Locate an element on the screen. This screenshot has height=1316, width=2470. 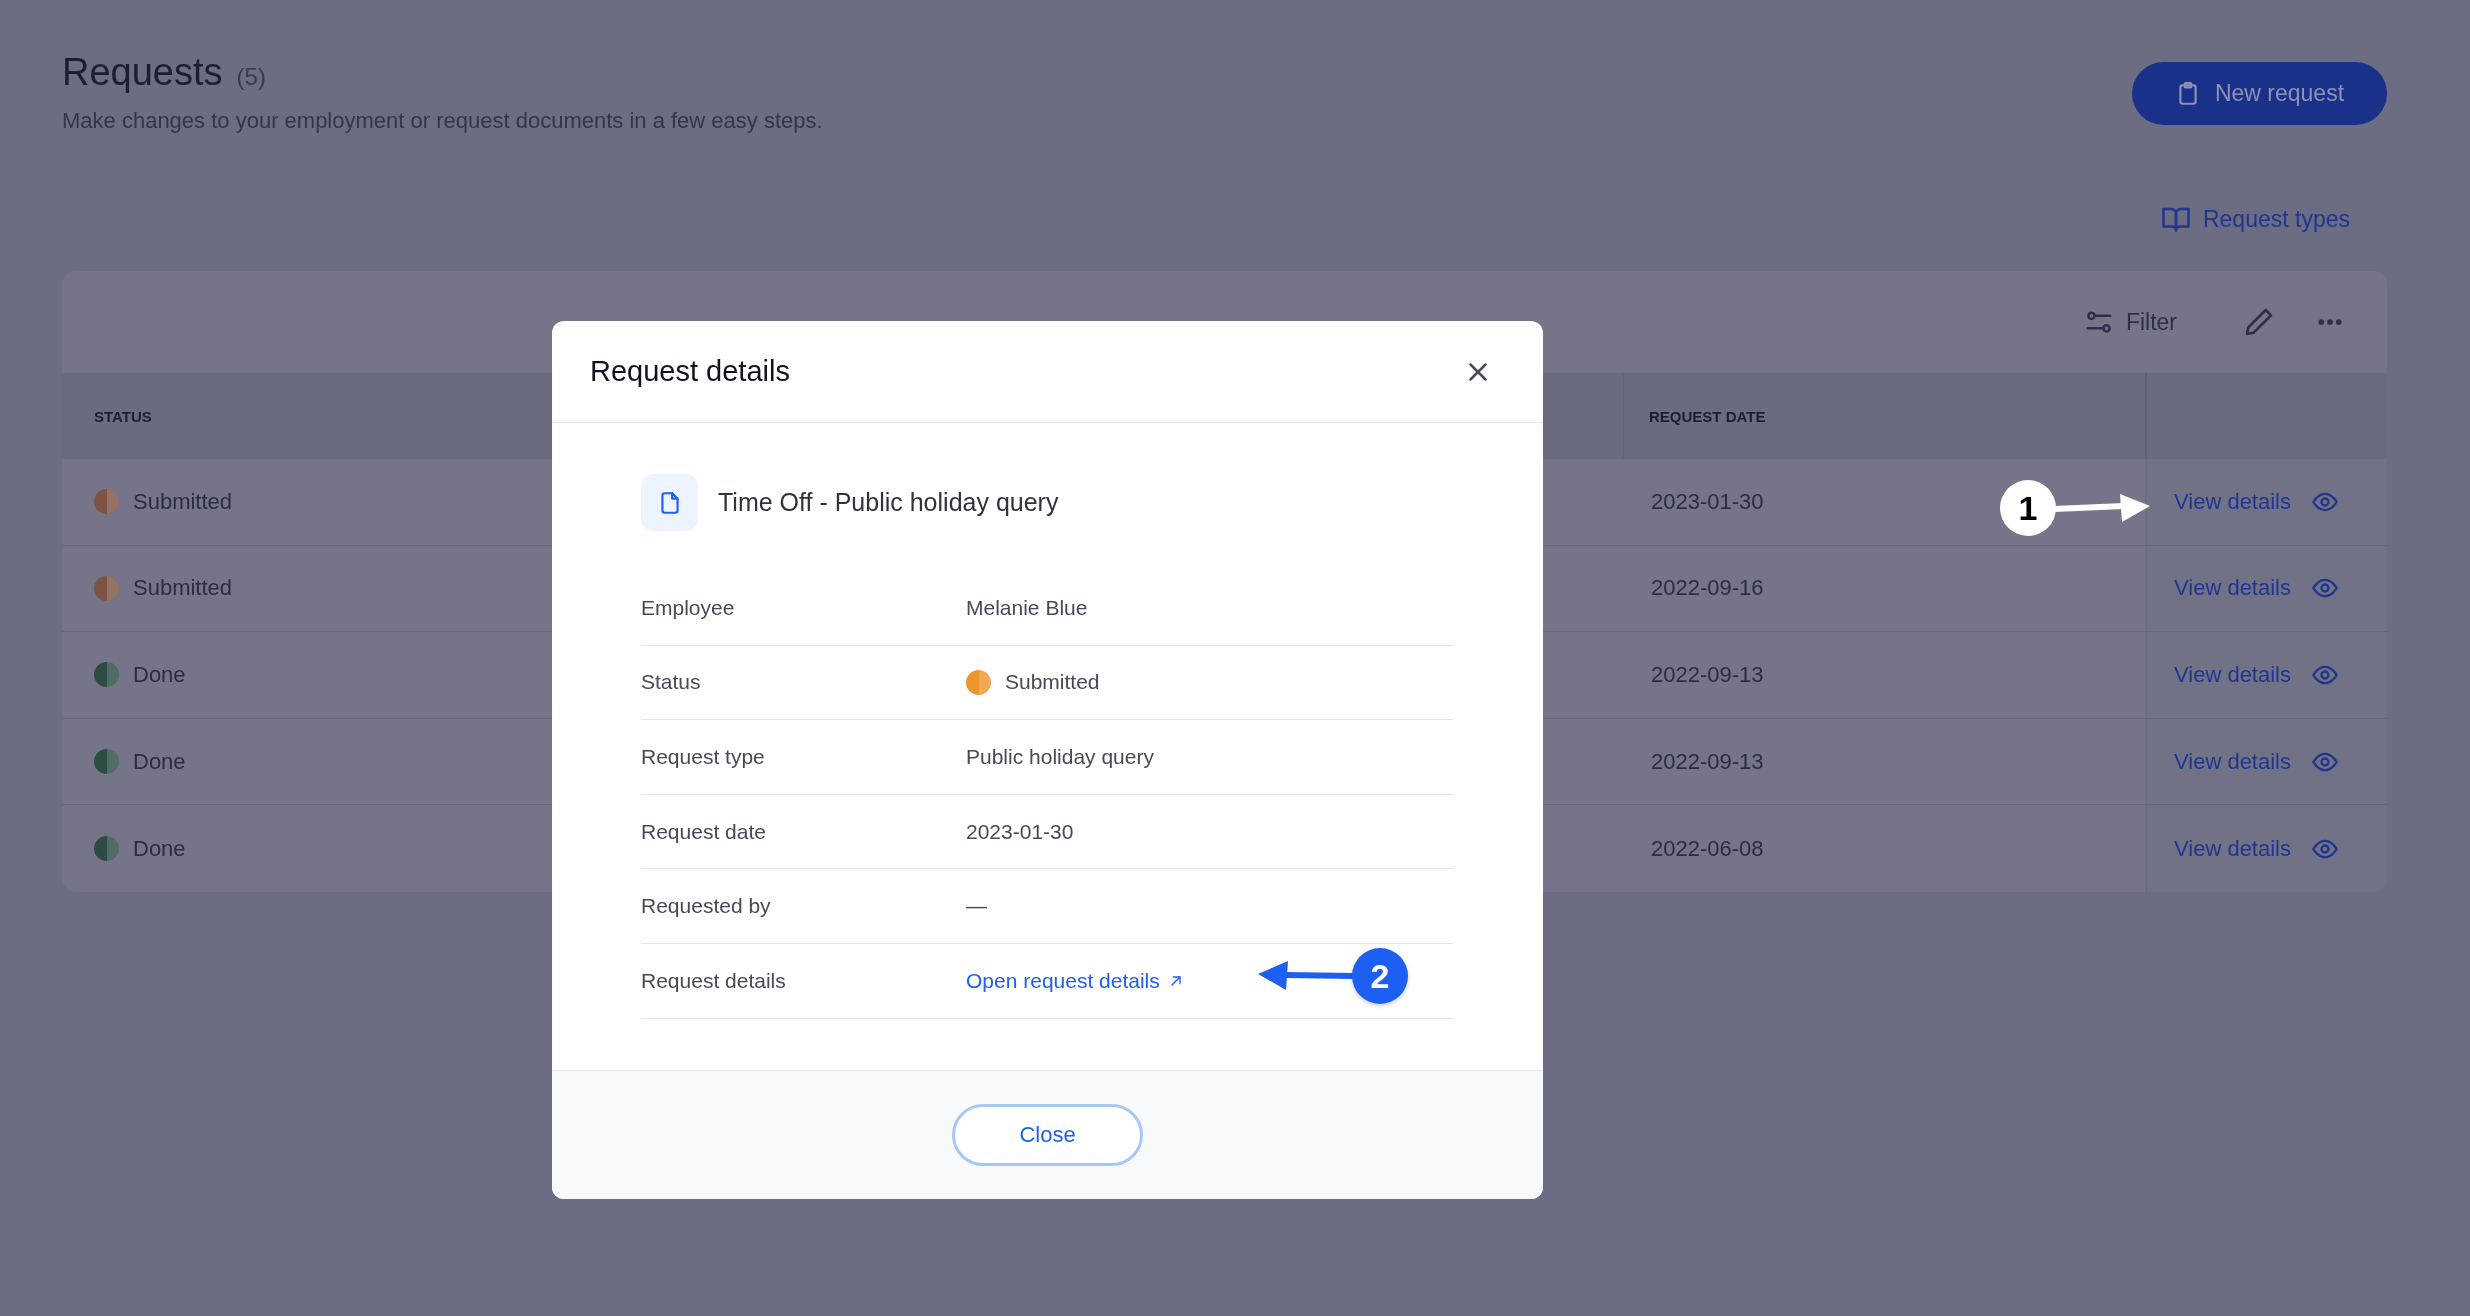
column-header: REQUEST DATE is located at coordinates (1707, 416).